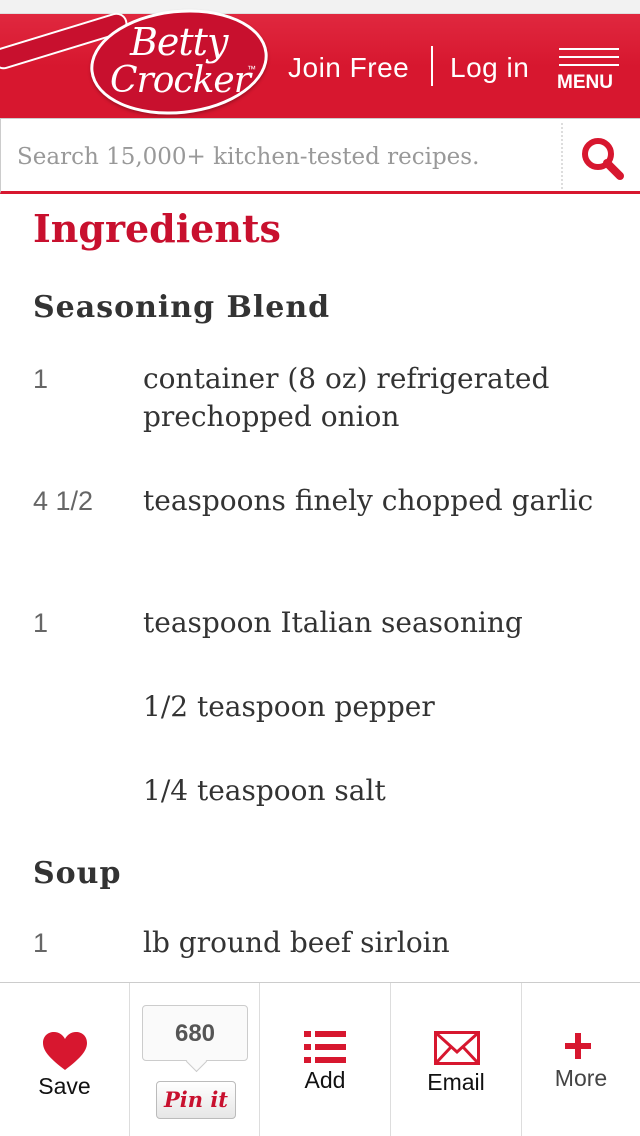  What do you see at coordinates (296, 942) in the screenshot?
I see `ingredient-description: lb ground beef sirloin` at bounding box center [296, 942].